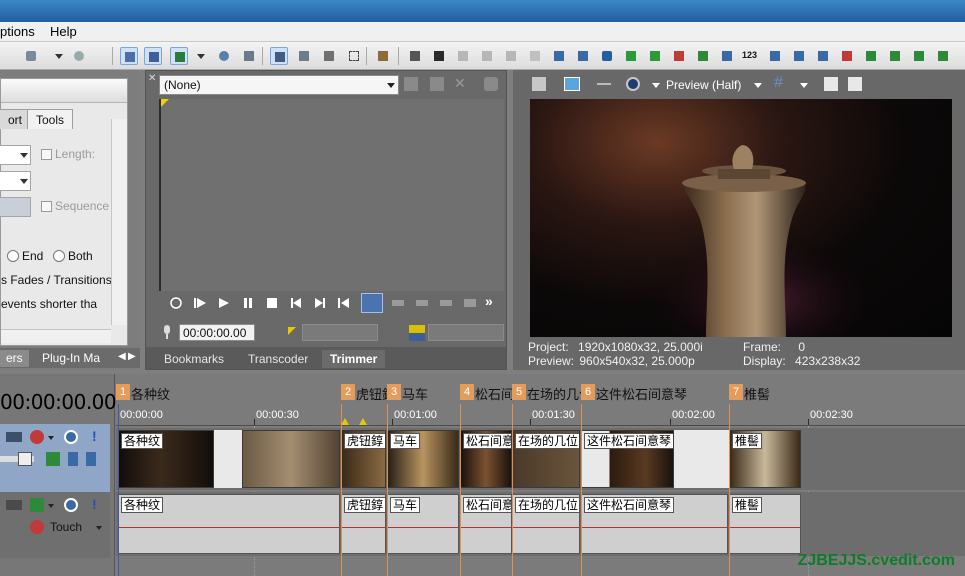  I want to click on prev-frame-icon, so click(344, 303).